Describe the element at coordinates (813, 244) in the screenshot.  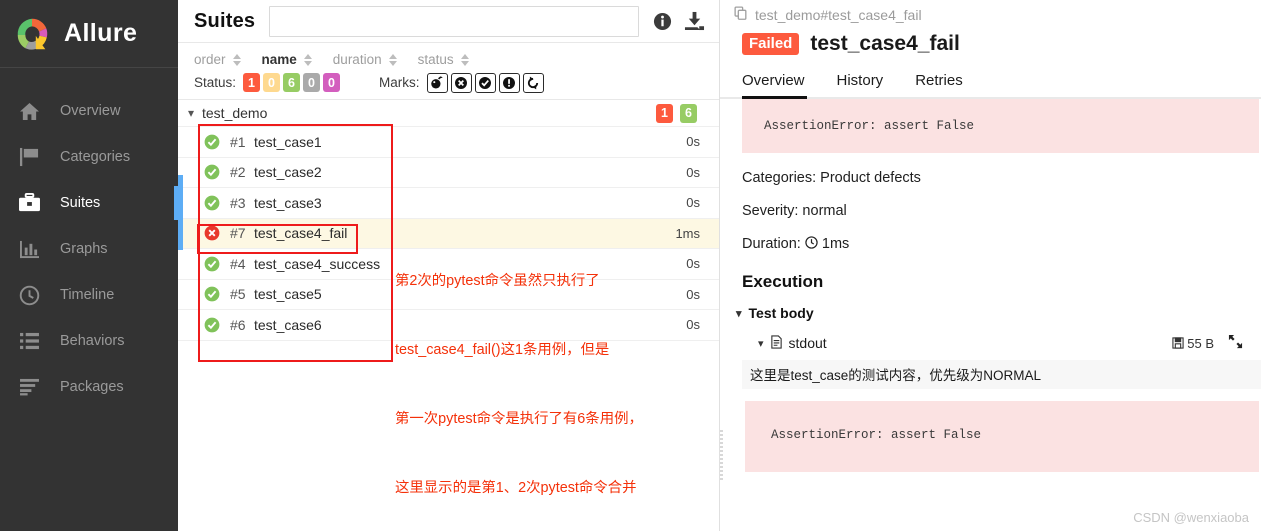
I see `clock-icon` at that location.